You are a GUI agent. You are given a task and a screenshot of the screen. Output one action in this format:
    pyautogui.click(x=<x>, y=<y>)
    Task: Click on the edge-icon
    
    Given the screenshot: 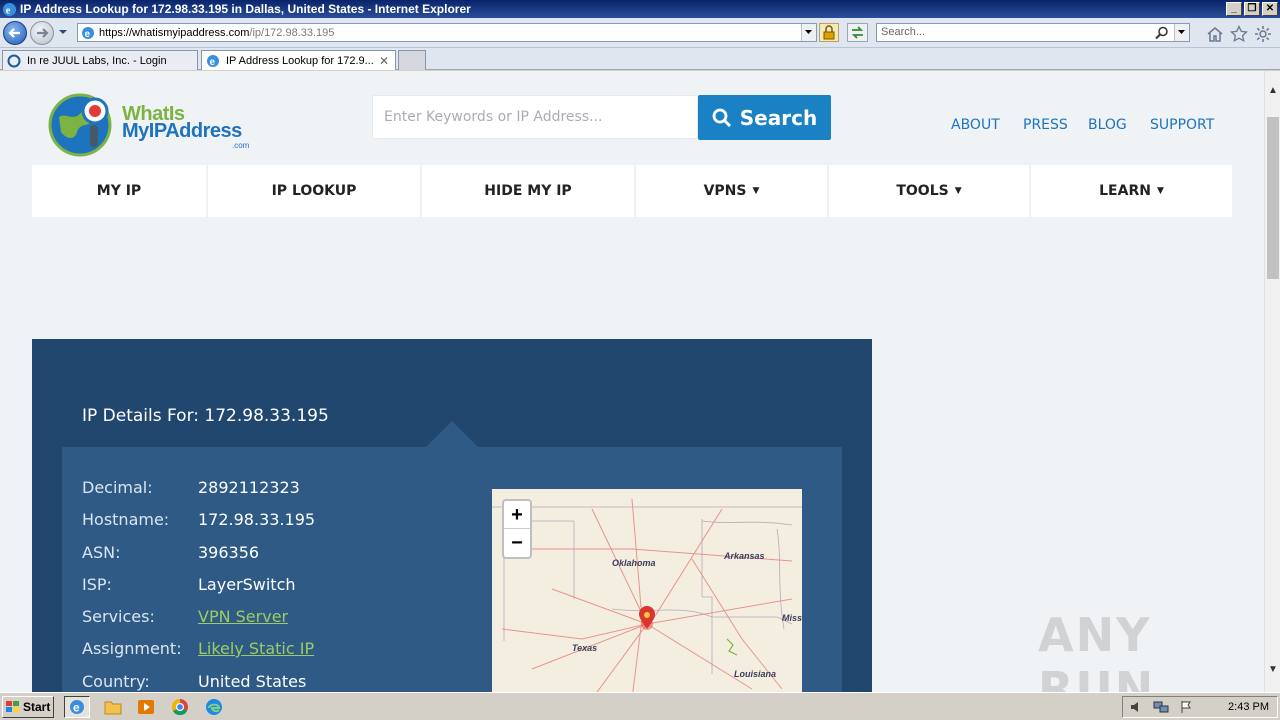 What is the action you would take?
    pyautogui.click(x=214, y=707)
    